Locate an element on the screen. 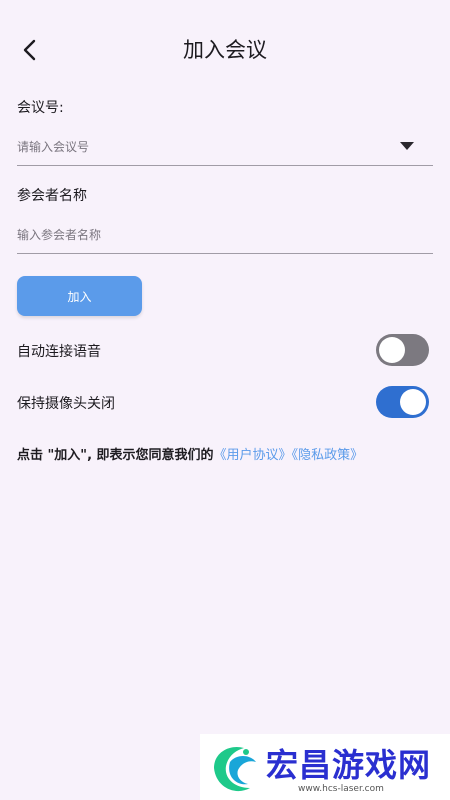  privacy-policy-link: 《隐私政策》 is located at coordinates (328, 455).